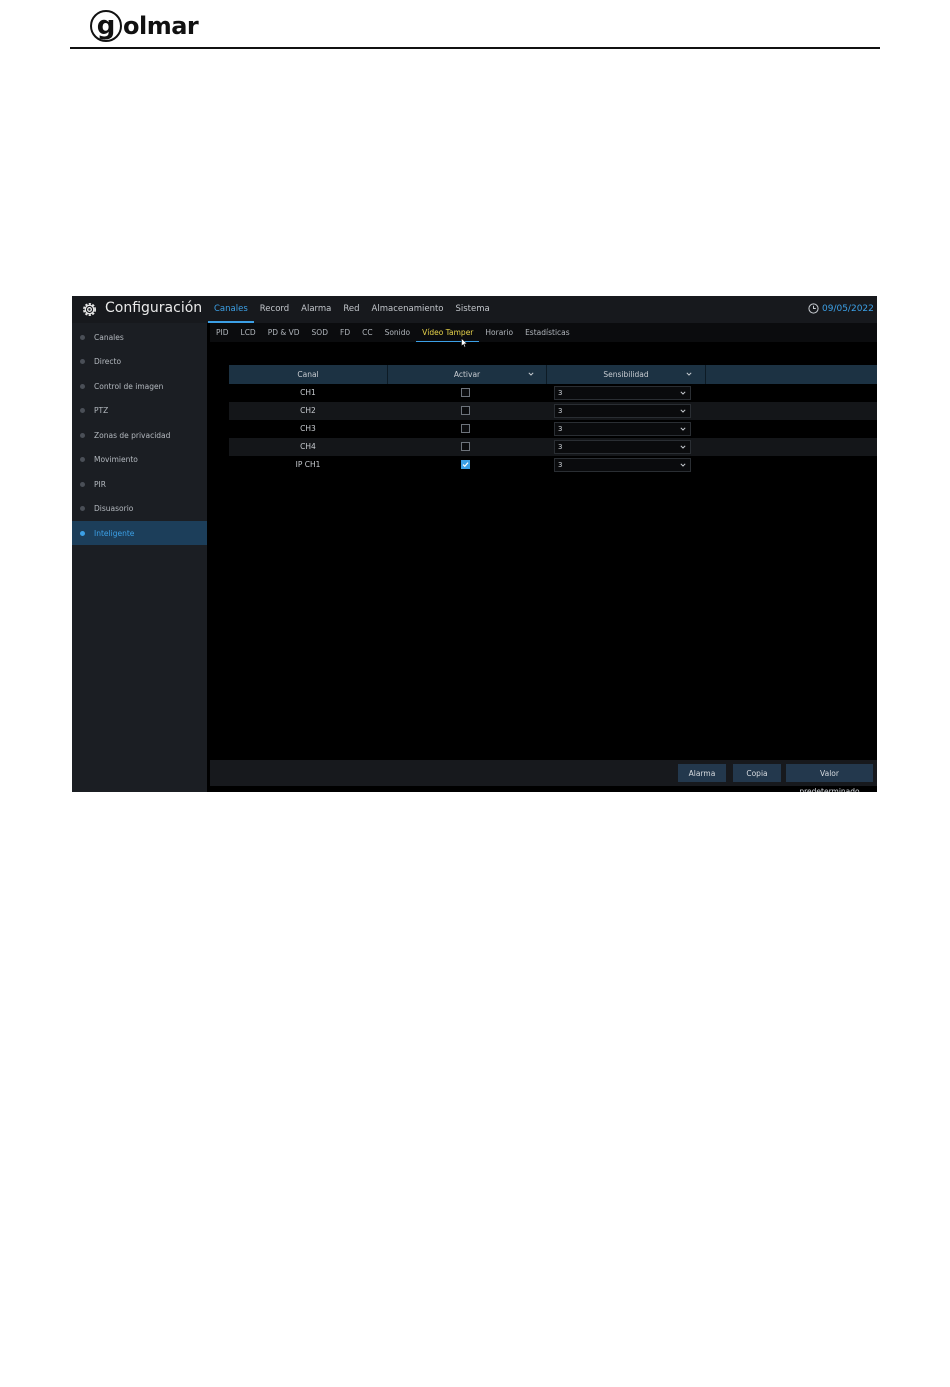  Describe the element at coordinates (705, 374) in the screenshot. I see `header-divider` at that location.